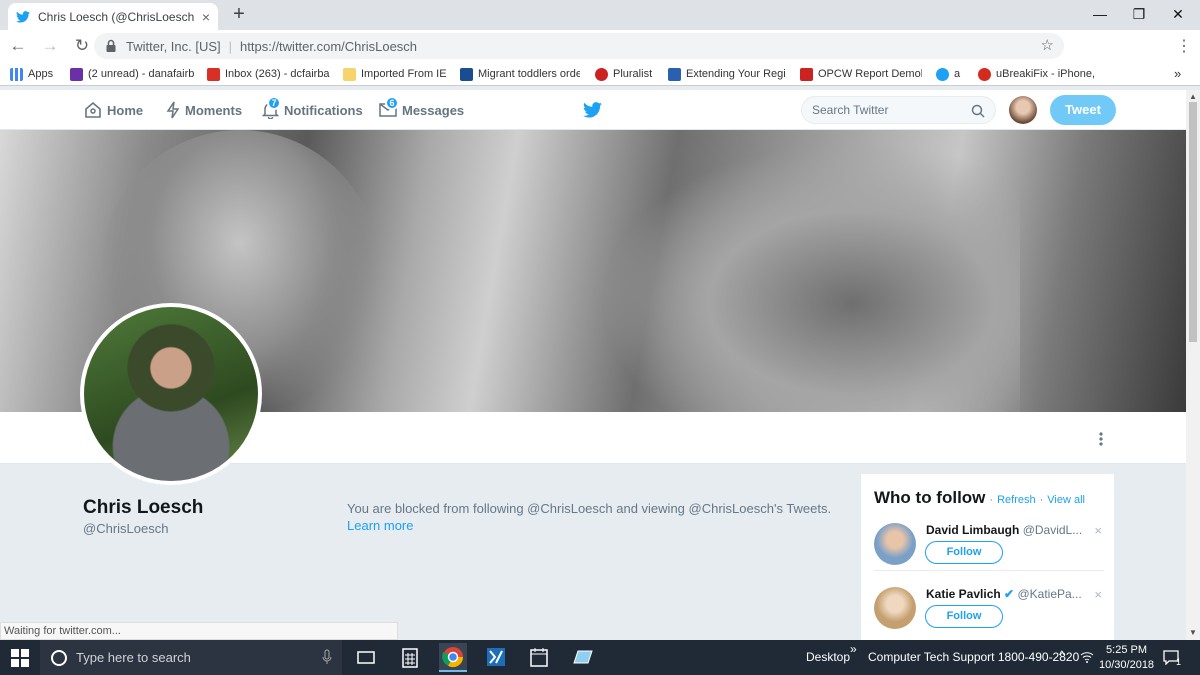  Describe the element at coordinates (727, 74) in the screenshot. I see `bookmark-extending-registration: Extending Your Regis` at that location.